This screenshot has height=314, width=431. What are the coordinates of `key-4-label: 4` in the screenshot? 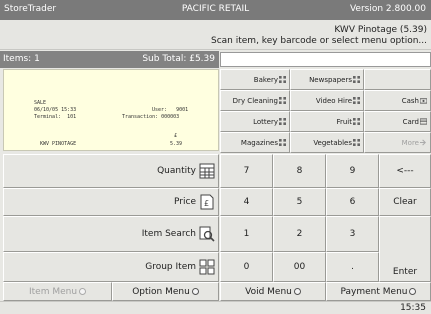 It's located at (246, 202).